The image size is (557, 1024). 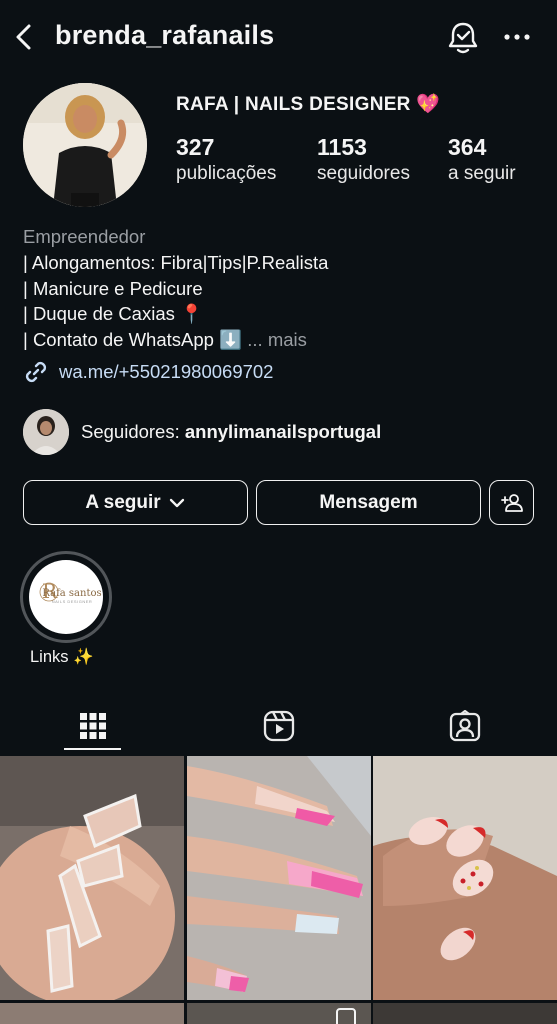 What do you see at coordinates (36, 372) in the screenshot?
I see `link-icon` at bounding box center [36, 372].